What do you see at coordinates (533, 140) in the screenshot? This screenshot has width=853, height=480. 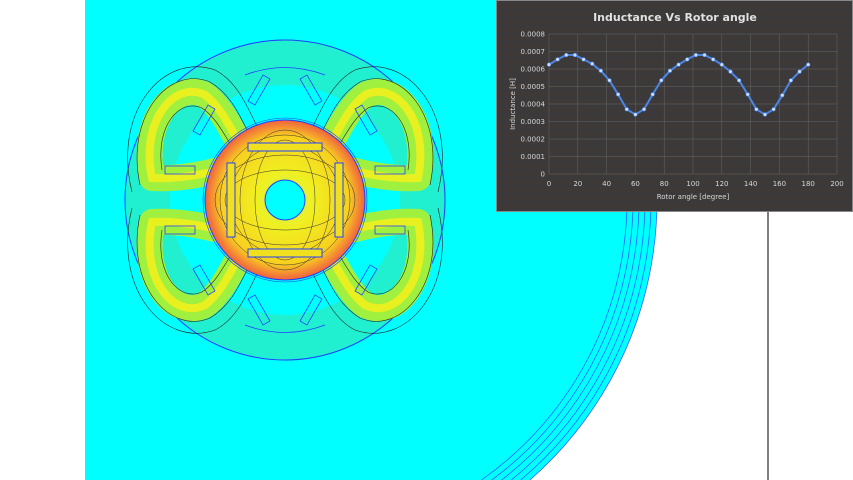 I see `y-tick-label: 0.0002` at bounding box center [533, 140].